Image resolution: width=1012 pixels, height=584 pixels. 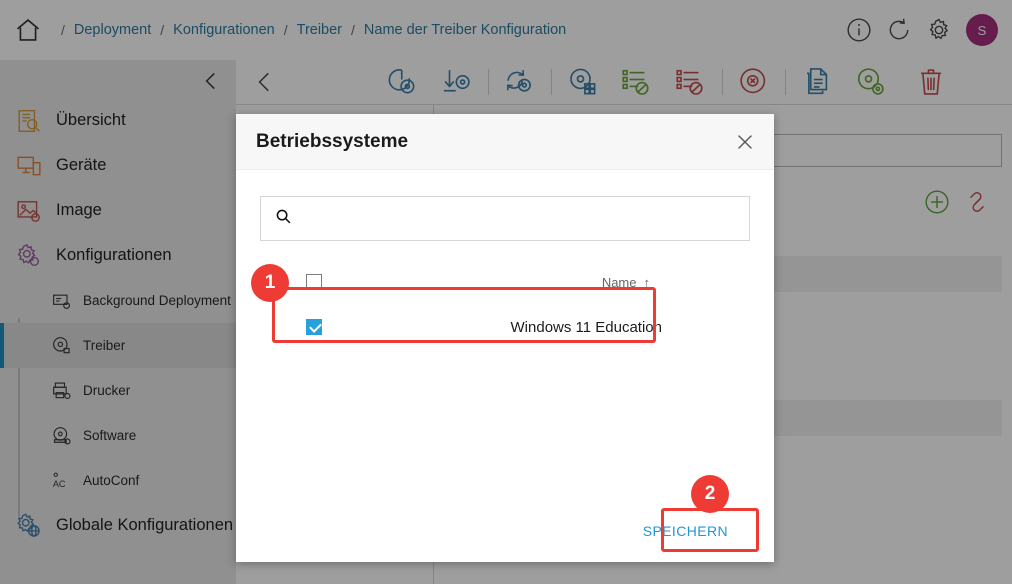 What do you see at coordinates (586, 327) in the screenshot?
I see `row-name: Windows 11 Education` at bounding box center [586, 327].